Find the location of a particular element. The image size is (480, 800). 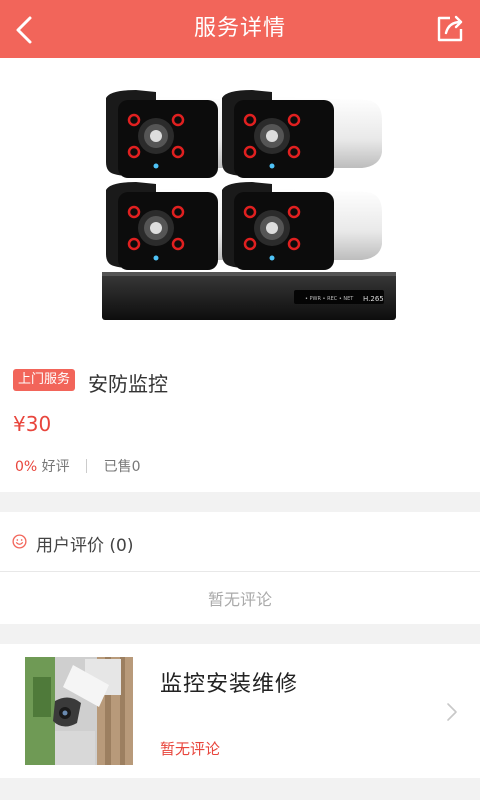

reviews-count-label: 用户评价 (0) is located at coordinates (85, 546).